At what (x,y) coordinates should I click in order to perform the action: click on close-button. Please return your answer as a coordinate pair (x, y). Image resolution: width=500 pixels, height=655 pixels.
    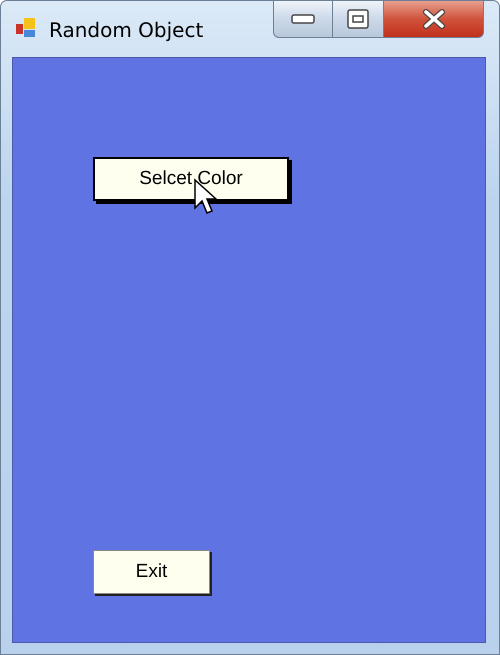
    Looking at the image, I should click on (434, 19).